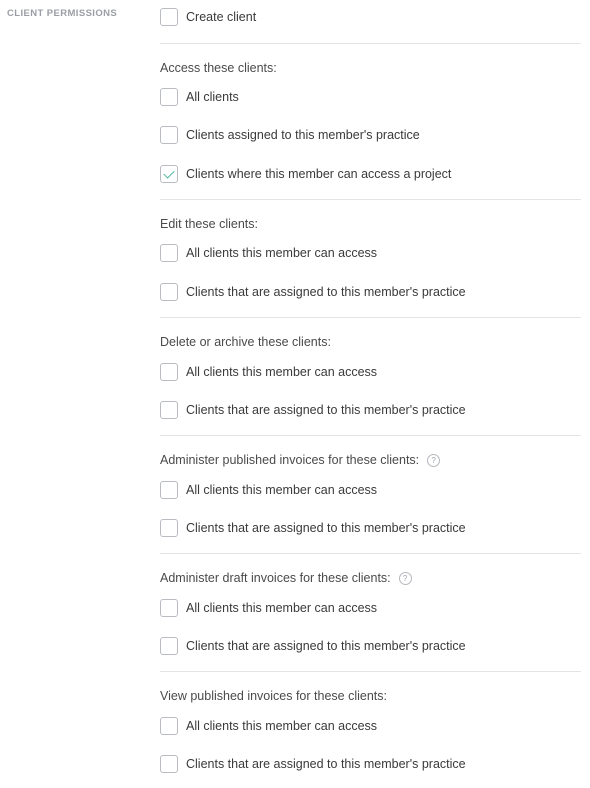 The width and height of the screenshot is (590, 788). I want to click on section-label: CLIENT PERMISSIONS, so click(62, 13).